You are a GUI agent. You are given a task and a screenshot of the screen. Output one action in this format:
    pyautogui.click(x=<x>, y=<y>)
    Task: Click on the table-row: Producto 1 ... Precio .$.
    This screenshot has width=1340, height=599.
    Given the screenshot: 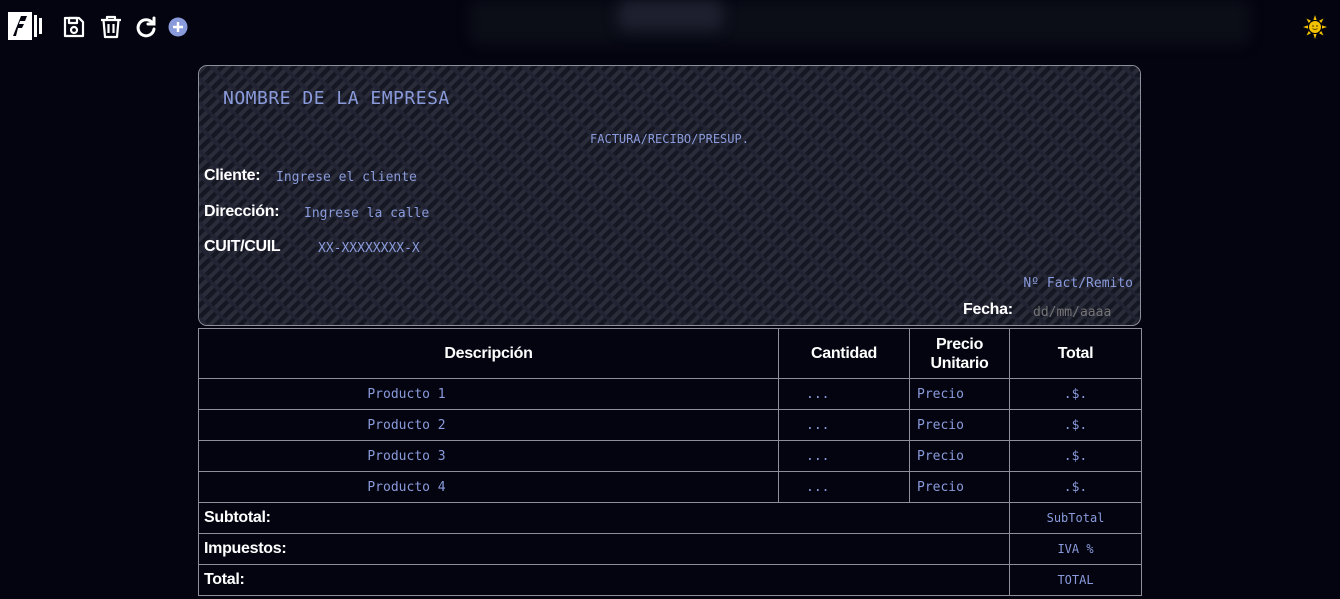 What is the action you would take?
    pyautogui.click(x=670, y=394)
    